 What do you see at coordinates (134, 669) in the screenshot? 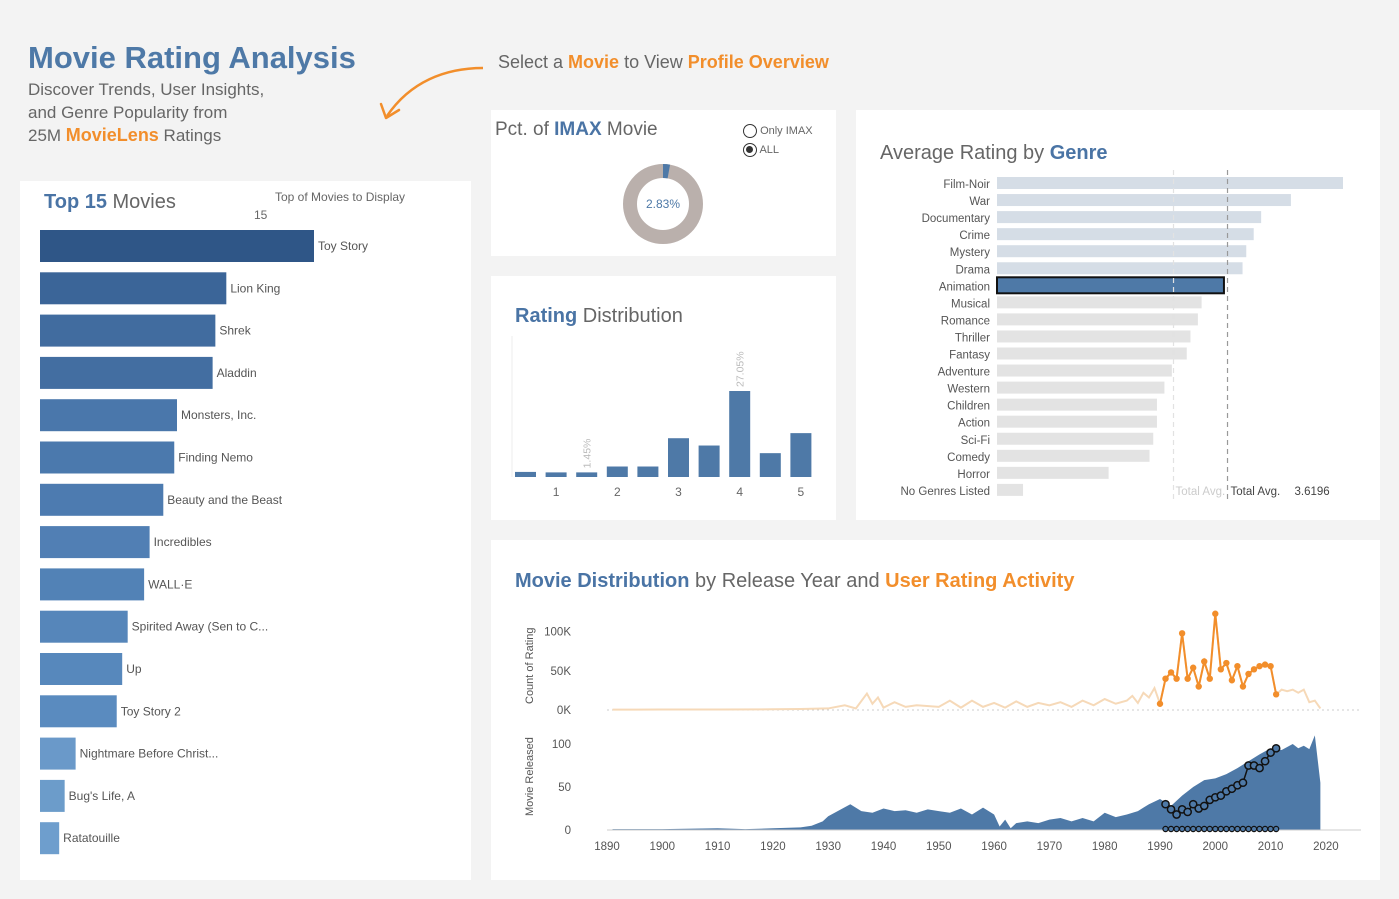
I see `movie-bar-label: Up` at bounding box center [134, 669].